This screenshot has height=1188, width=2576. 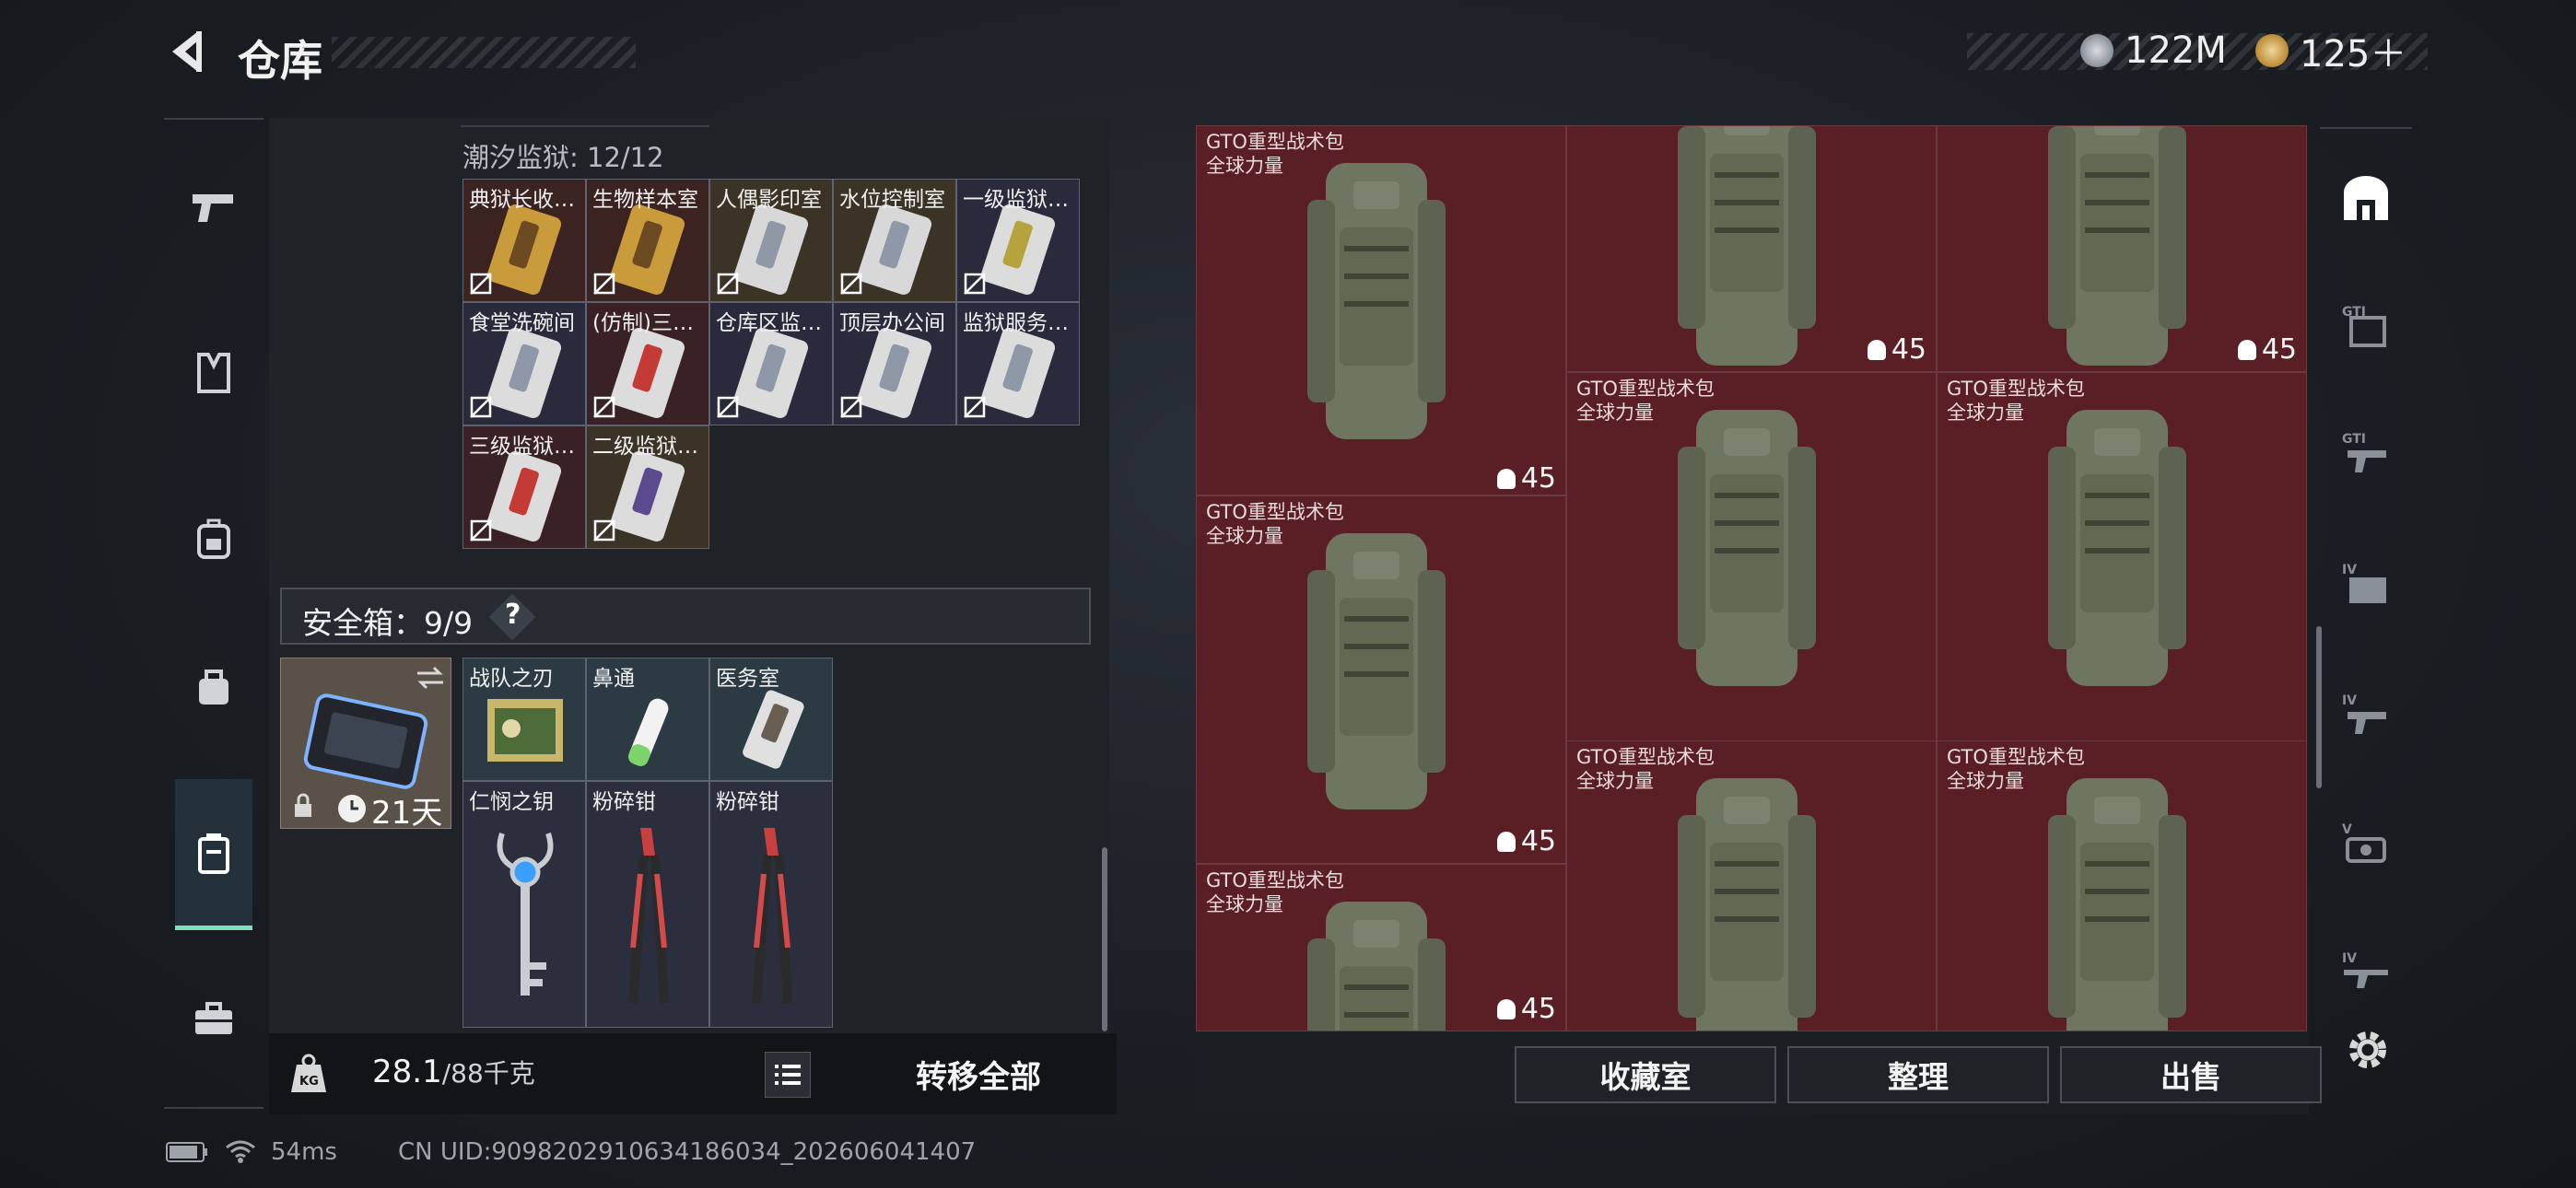 I want to click on keycard-slot: 食堂洗碗间, so click(x=524, y=363).